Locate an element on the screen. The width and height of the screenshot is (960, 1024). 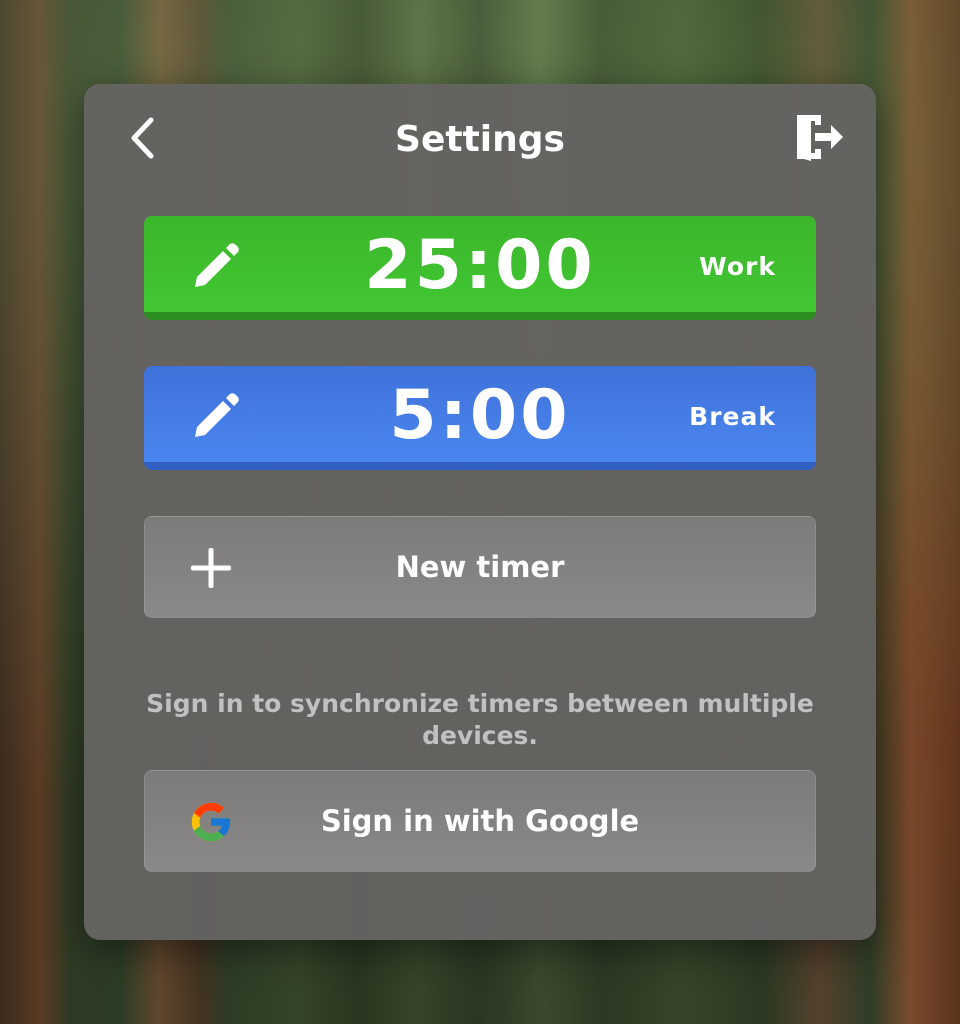
break-timer-label: Break is located at coordinates (732, 416).